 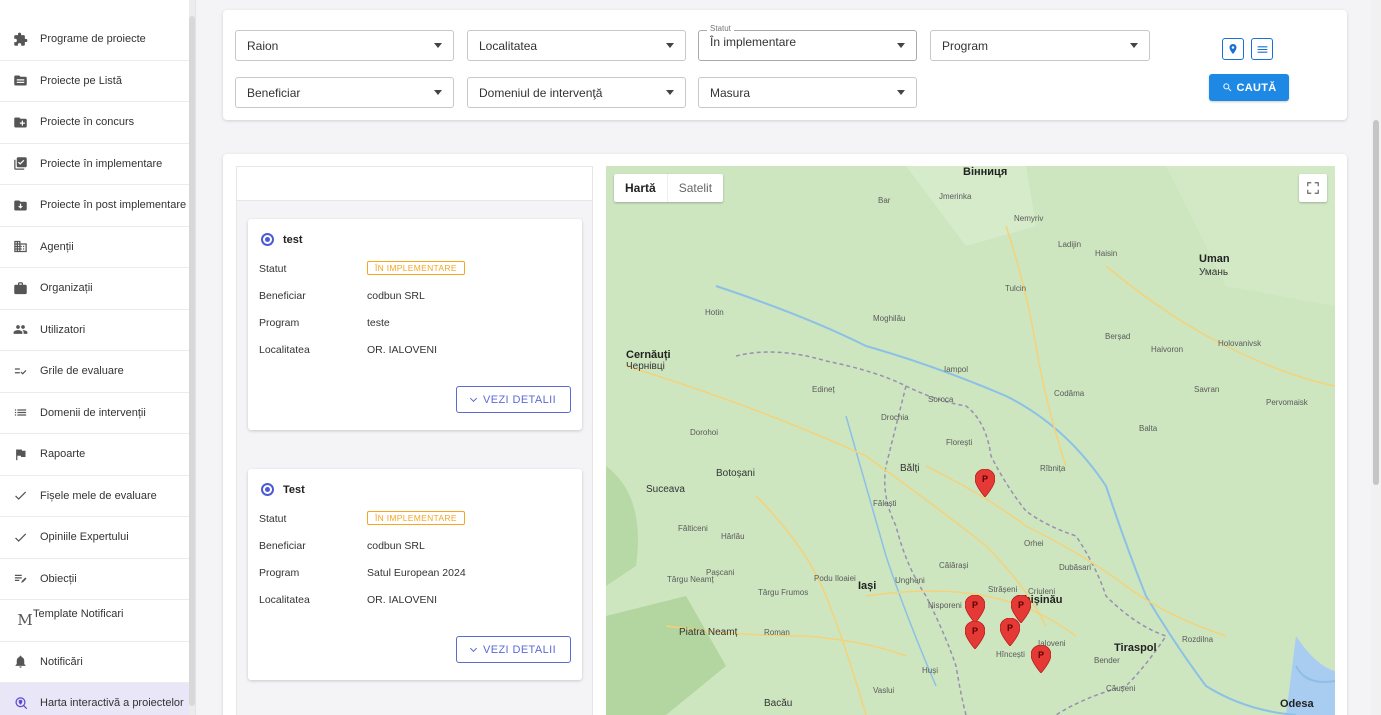 I want to click on map-label: Haivoron, so click(x=1167, y=349).